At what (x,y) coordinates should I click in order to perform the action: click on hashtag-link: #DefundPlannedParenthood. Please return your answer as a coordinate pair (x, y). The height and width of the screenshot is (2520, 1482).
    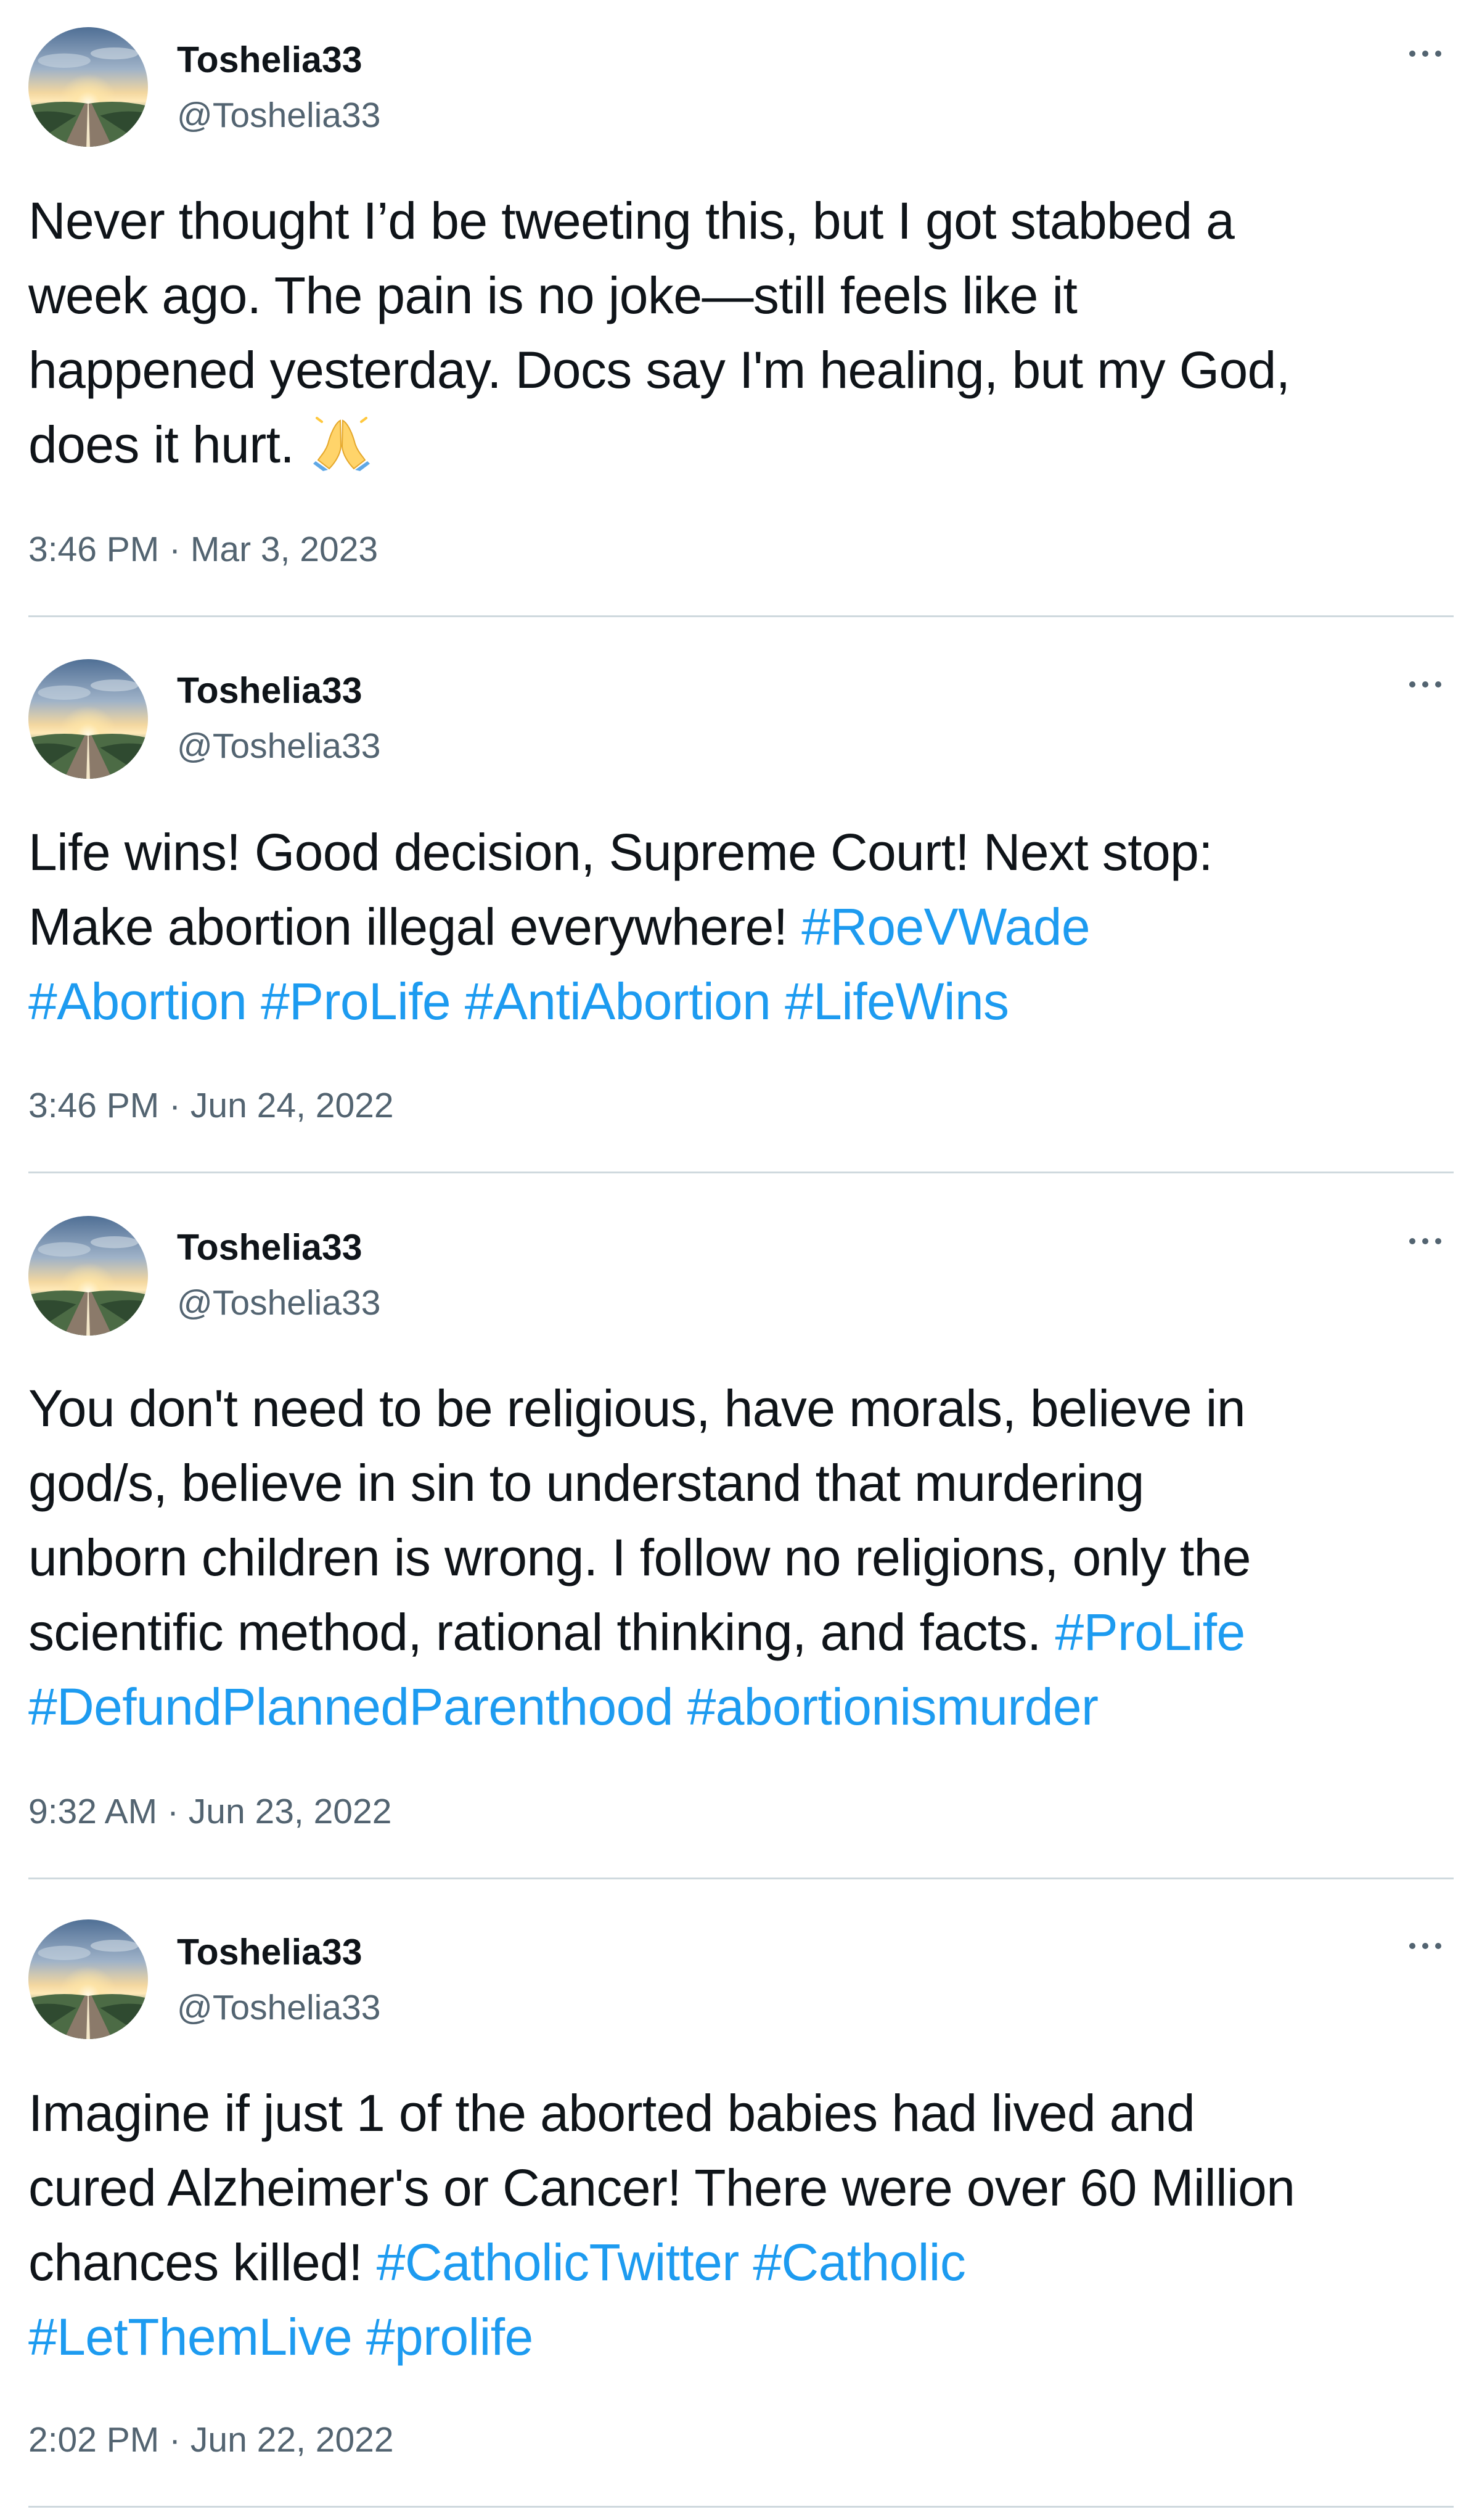
    Looking at the image, I should click on (350, 1707).